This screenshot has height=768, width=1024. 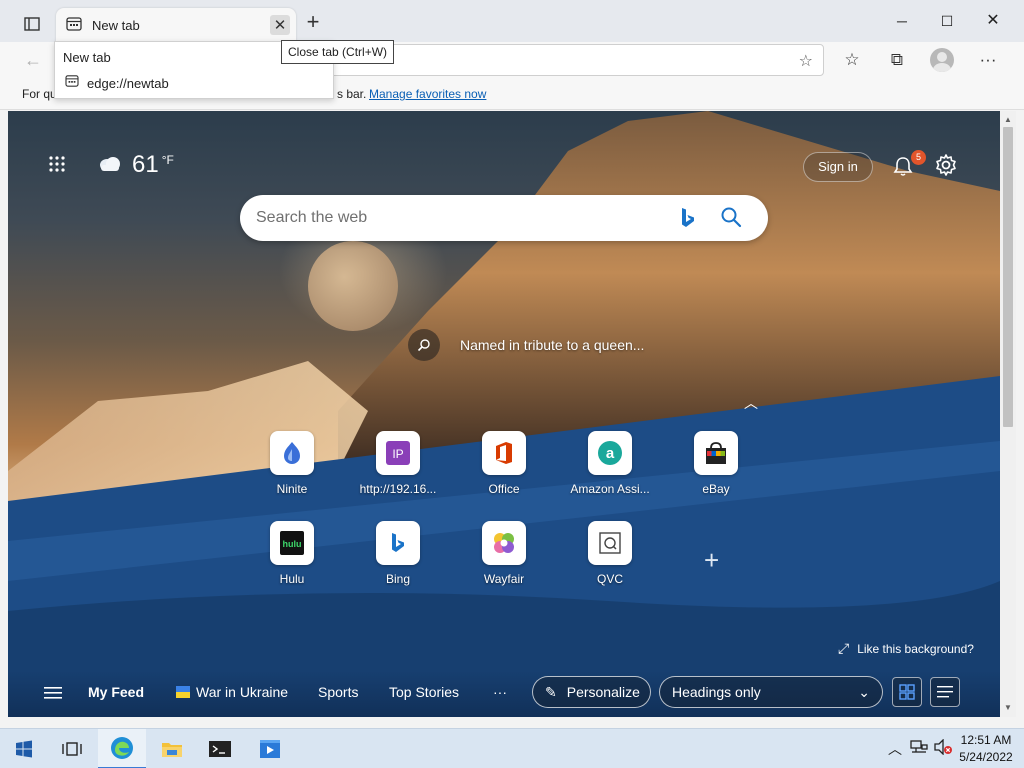 I want to click on tile-label: Ninite, so click(x=292, y=489).